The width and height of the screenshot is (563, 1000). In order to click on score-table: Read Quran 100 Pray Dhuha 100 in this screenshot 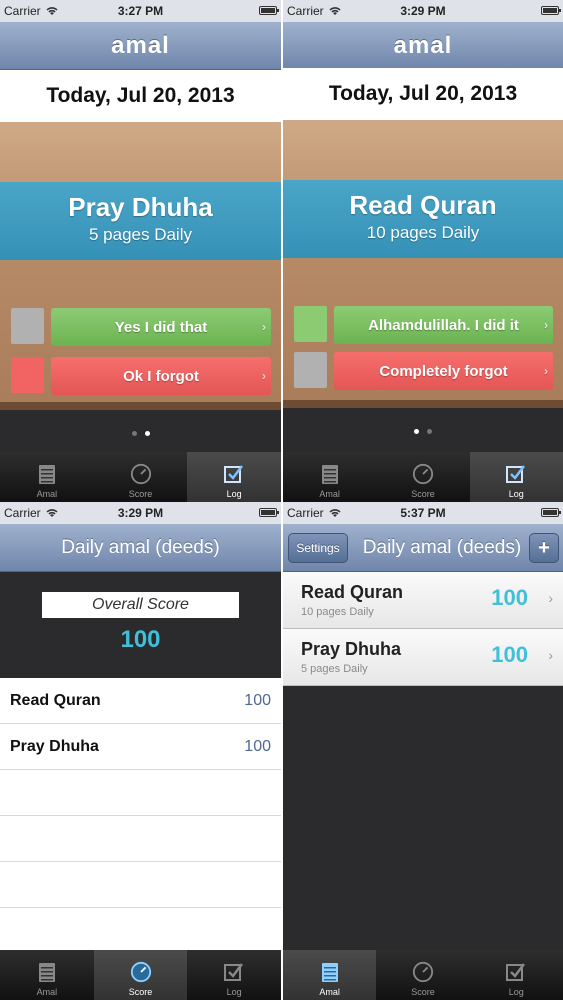, I will do `click(140, 816)`.